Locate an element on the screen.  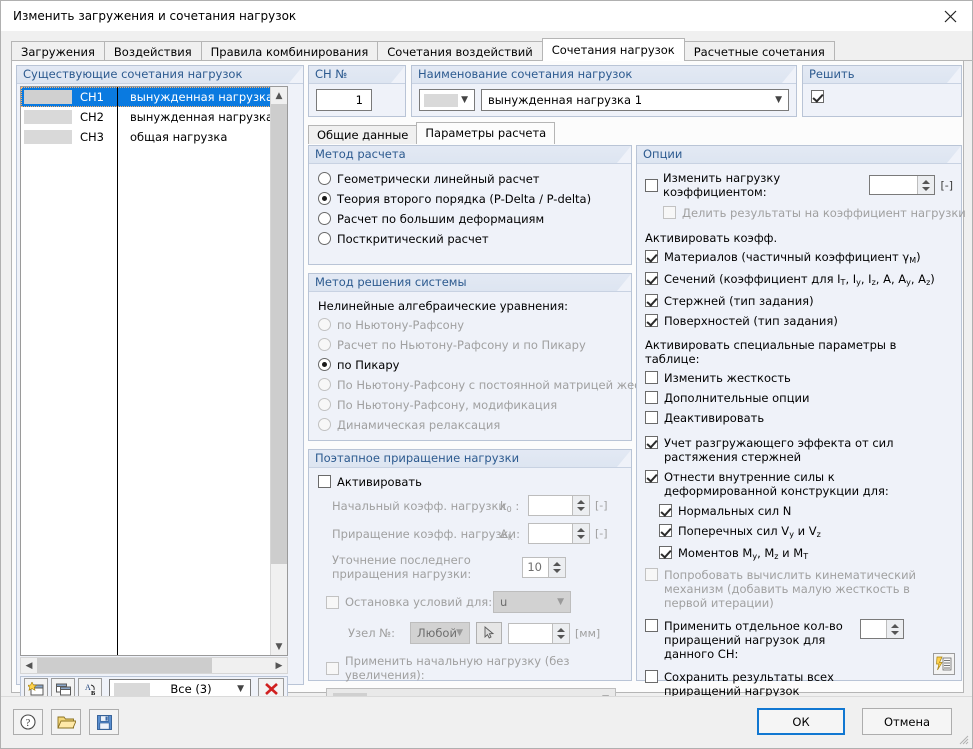
coeff-sections-checkbox is located at coordinates (651, 278).